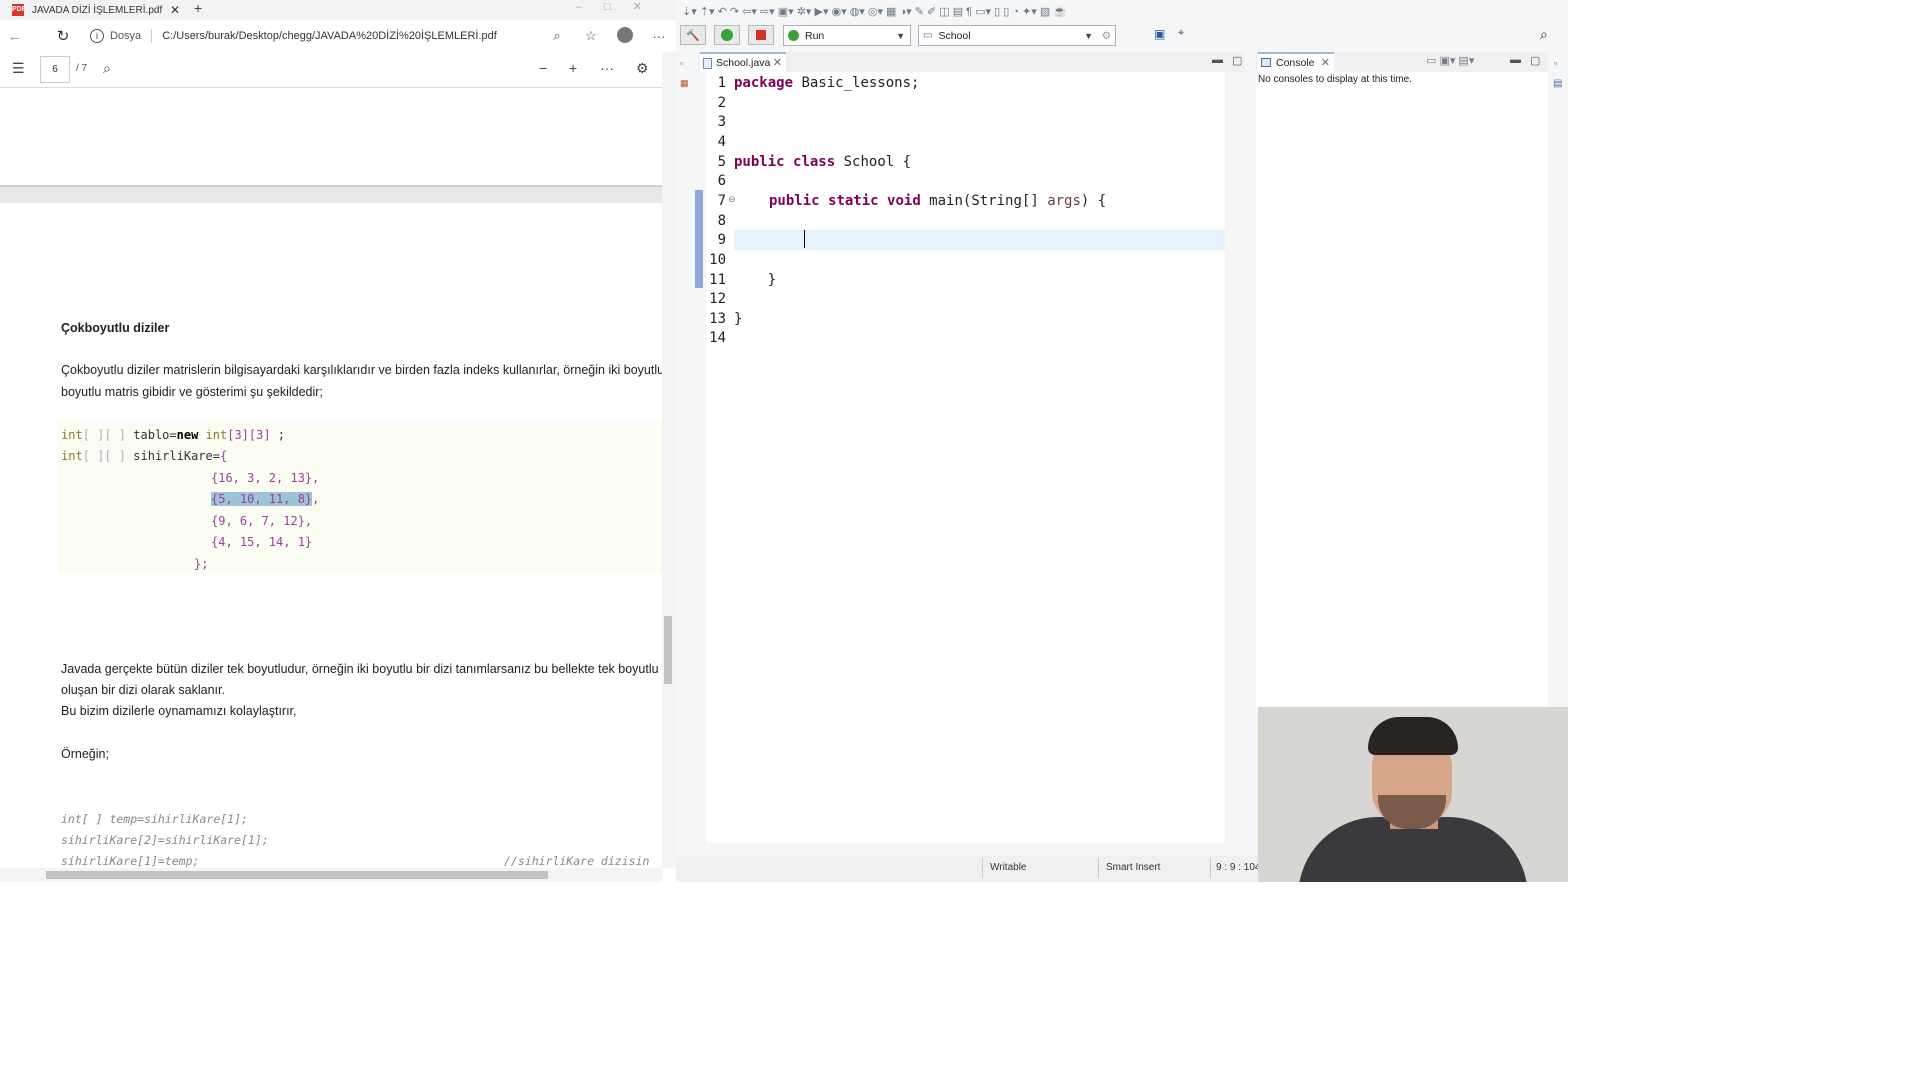 The width and height of the screenshot is (1920, 1080). What do you see at coordinates (18, 68) in the screenshot?
I see `toc-icon: ☰` at bounding box center [18, 68].